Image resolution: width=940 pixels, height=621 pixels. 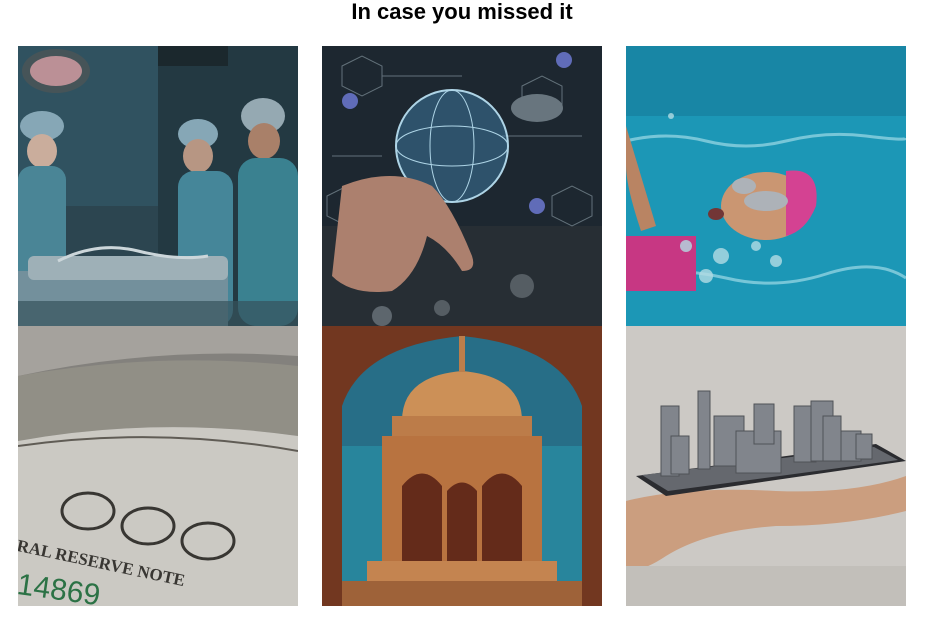 I want to click on article-image-heritage, so click(x=462, y=466).